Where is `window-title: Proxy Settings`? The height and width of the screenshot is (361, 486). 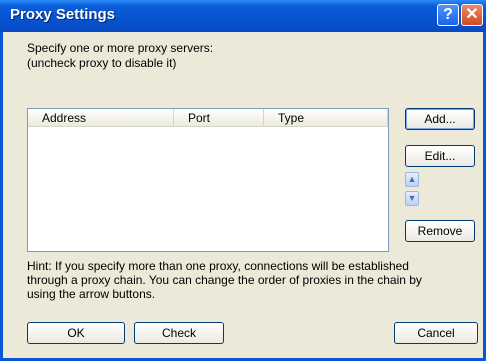
window-title: Proxy Settings is located at coordinates (63, 14).